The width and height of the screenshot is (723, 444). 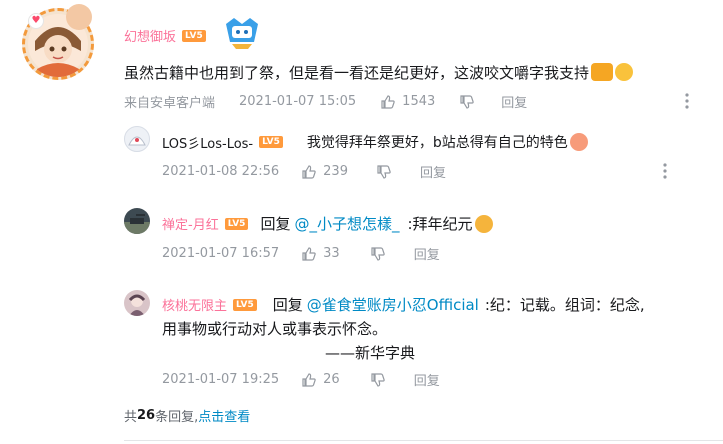 What do you see at coordinates (346, 223) in the screenshot?
I see `reply2-mention-link: @_小子想怎樣_` at bounding box center [346, 223].